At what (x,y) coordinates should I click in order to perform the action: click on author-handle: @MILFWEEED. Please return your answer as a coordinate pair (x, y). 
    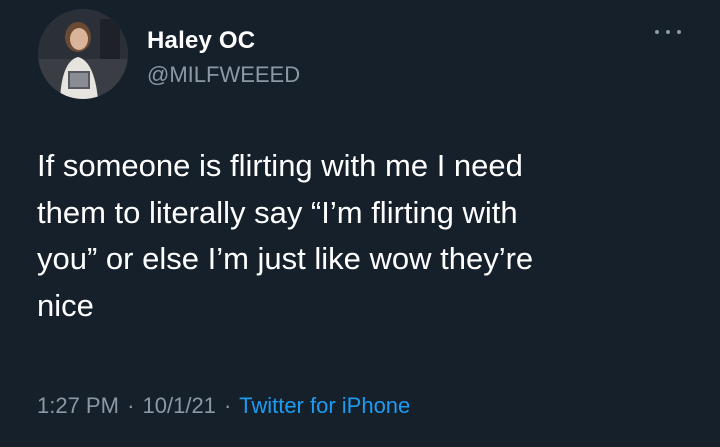
    Looking at the image, I should click on (223, 75).